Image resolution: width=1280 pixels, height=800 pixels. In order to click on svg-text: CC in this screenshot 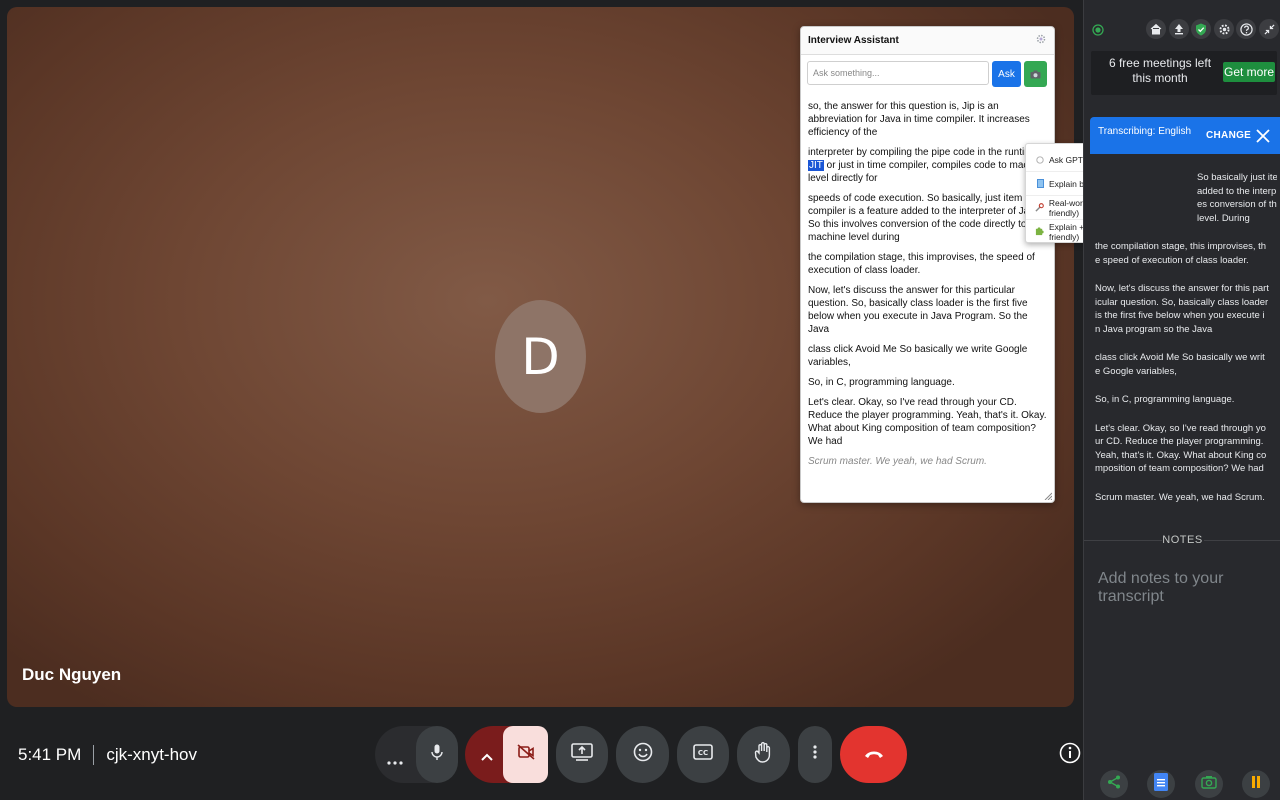, I will do `click(703, 753)`.